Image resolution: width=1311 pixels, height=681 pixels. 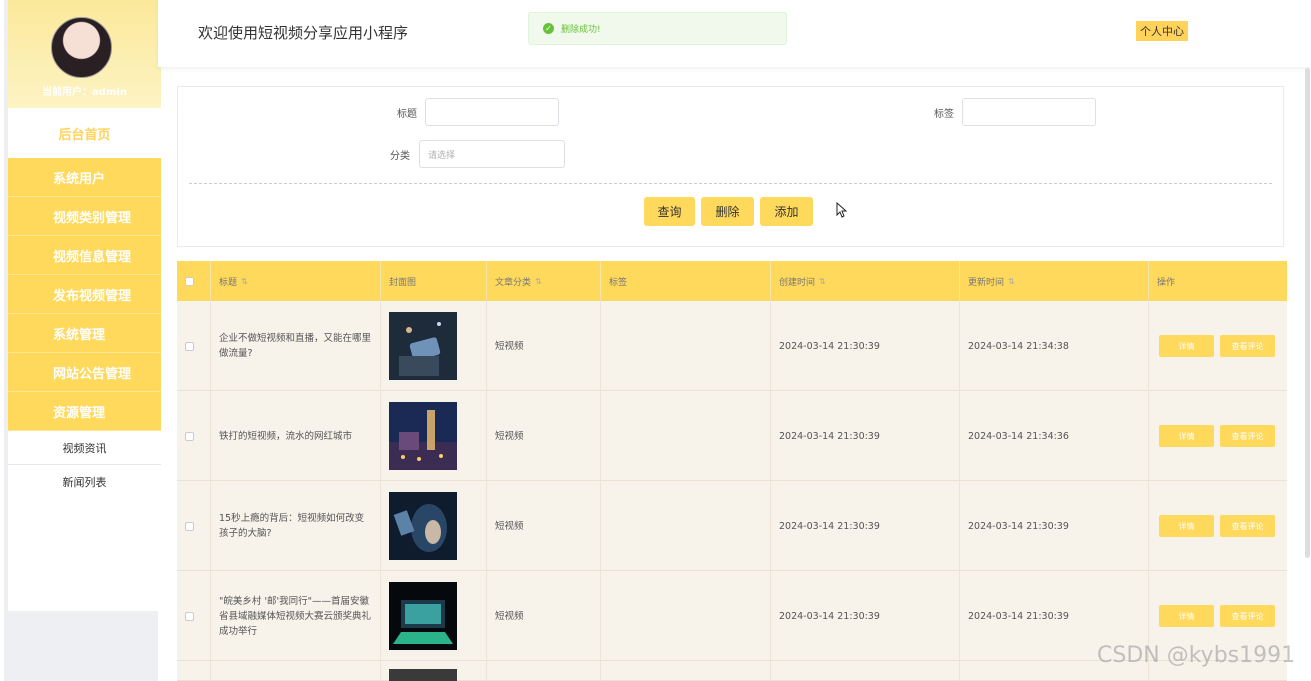 I want to click on success-toast: ✓ 删除成功!, so click(x=657, y=28).